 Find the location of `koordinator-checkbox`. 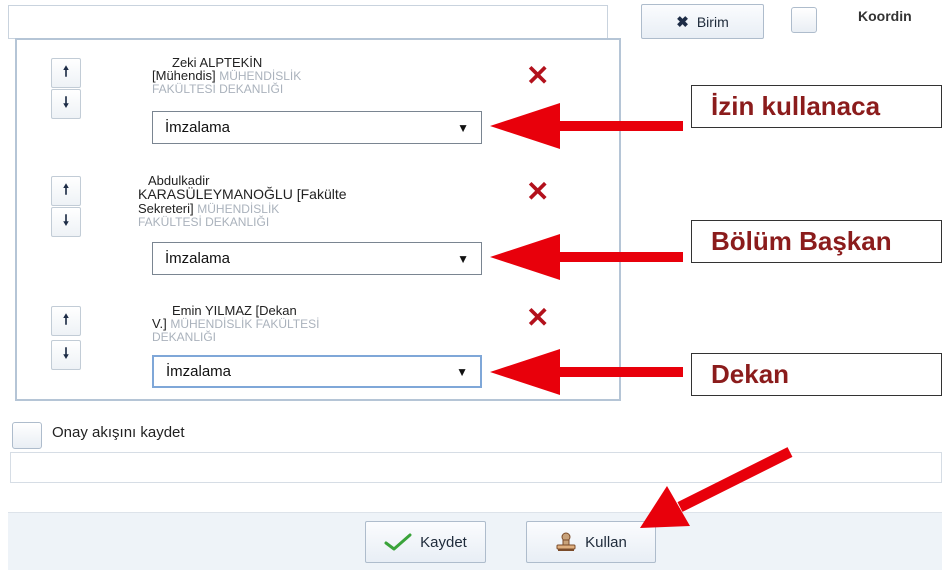

koordinator-checkbox is located at coordinates (804, 20).